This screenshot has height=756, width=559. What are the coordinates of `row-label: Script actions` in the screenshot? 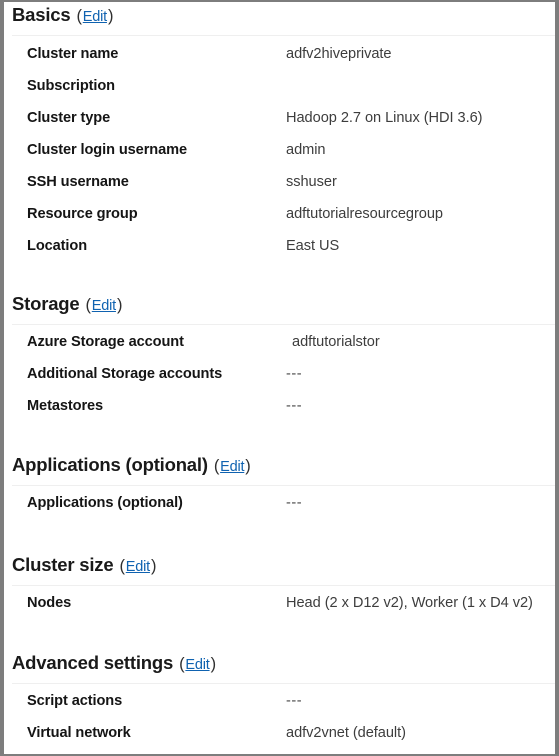 It's located at (75, 701).